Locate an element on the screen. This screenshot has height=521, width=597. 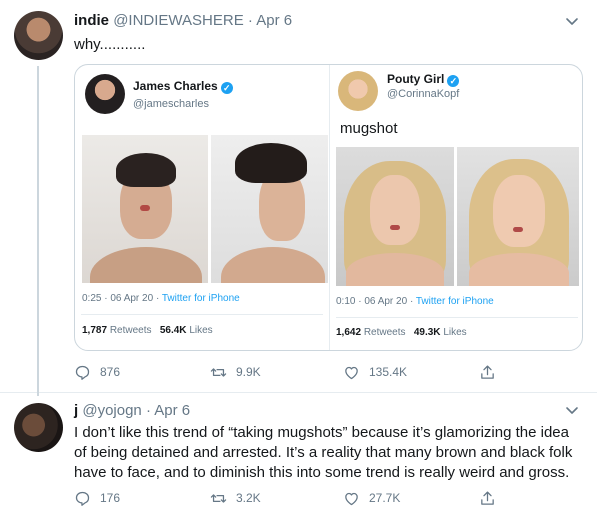
quoted-time: 0:25 · 06 Apr 20 · is located at coordinates (122, 298).